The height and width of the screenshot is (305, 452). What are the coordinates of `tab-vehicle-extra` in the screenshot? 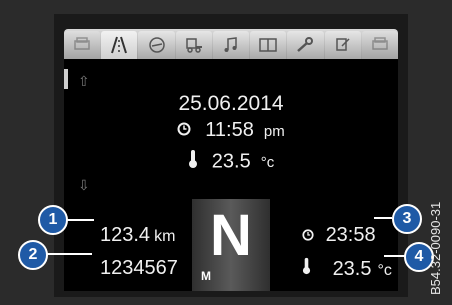 It's located at (379, 45).